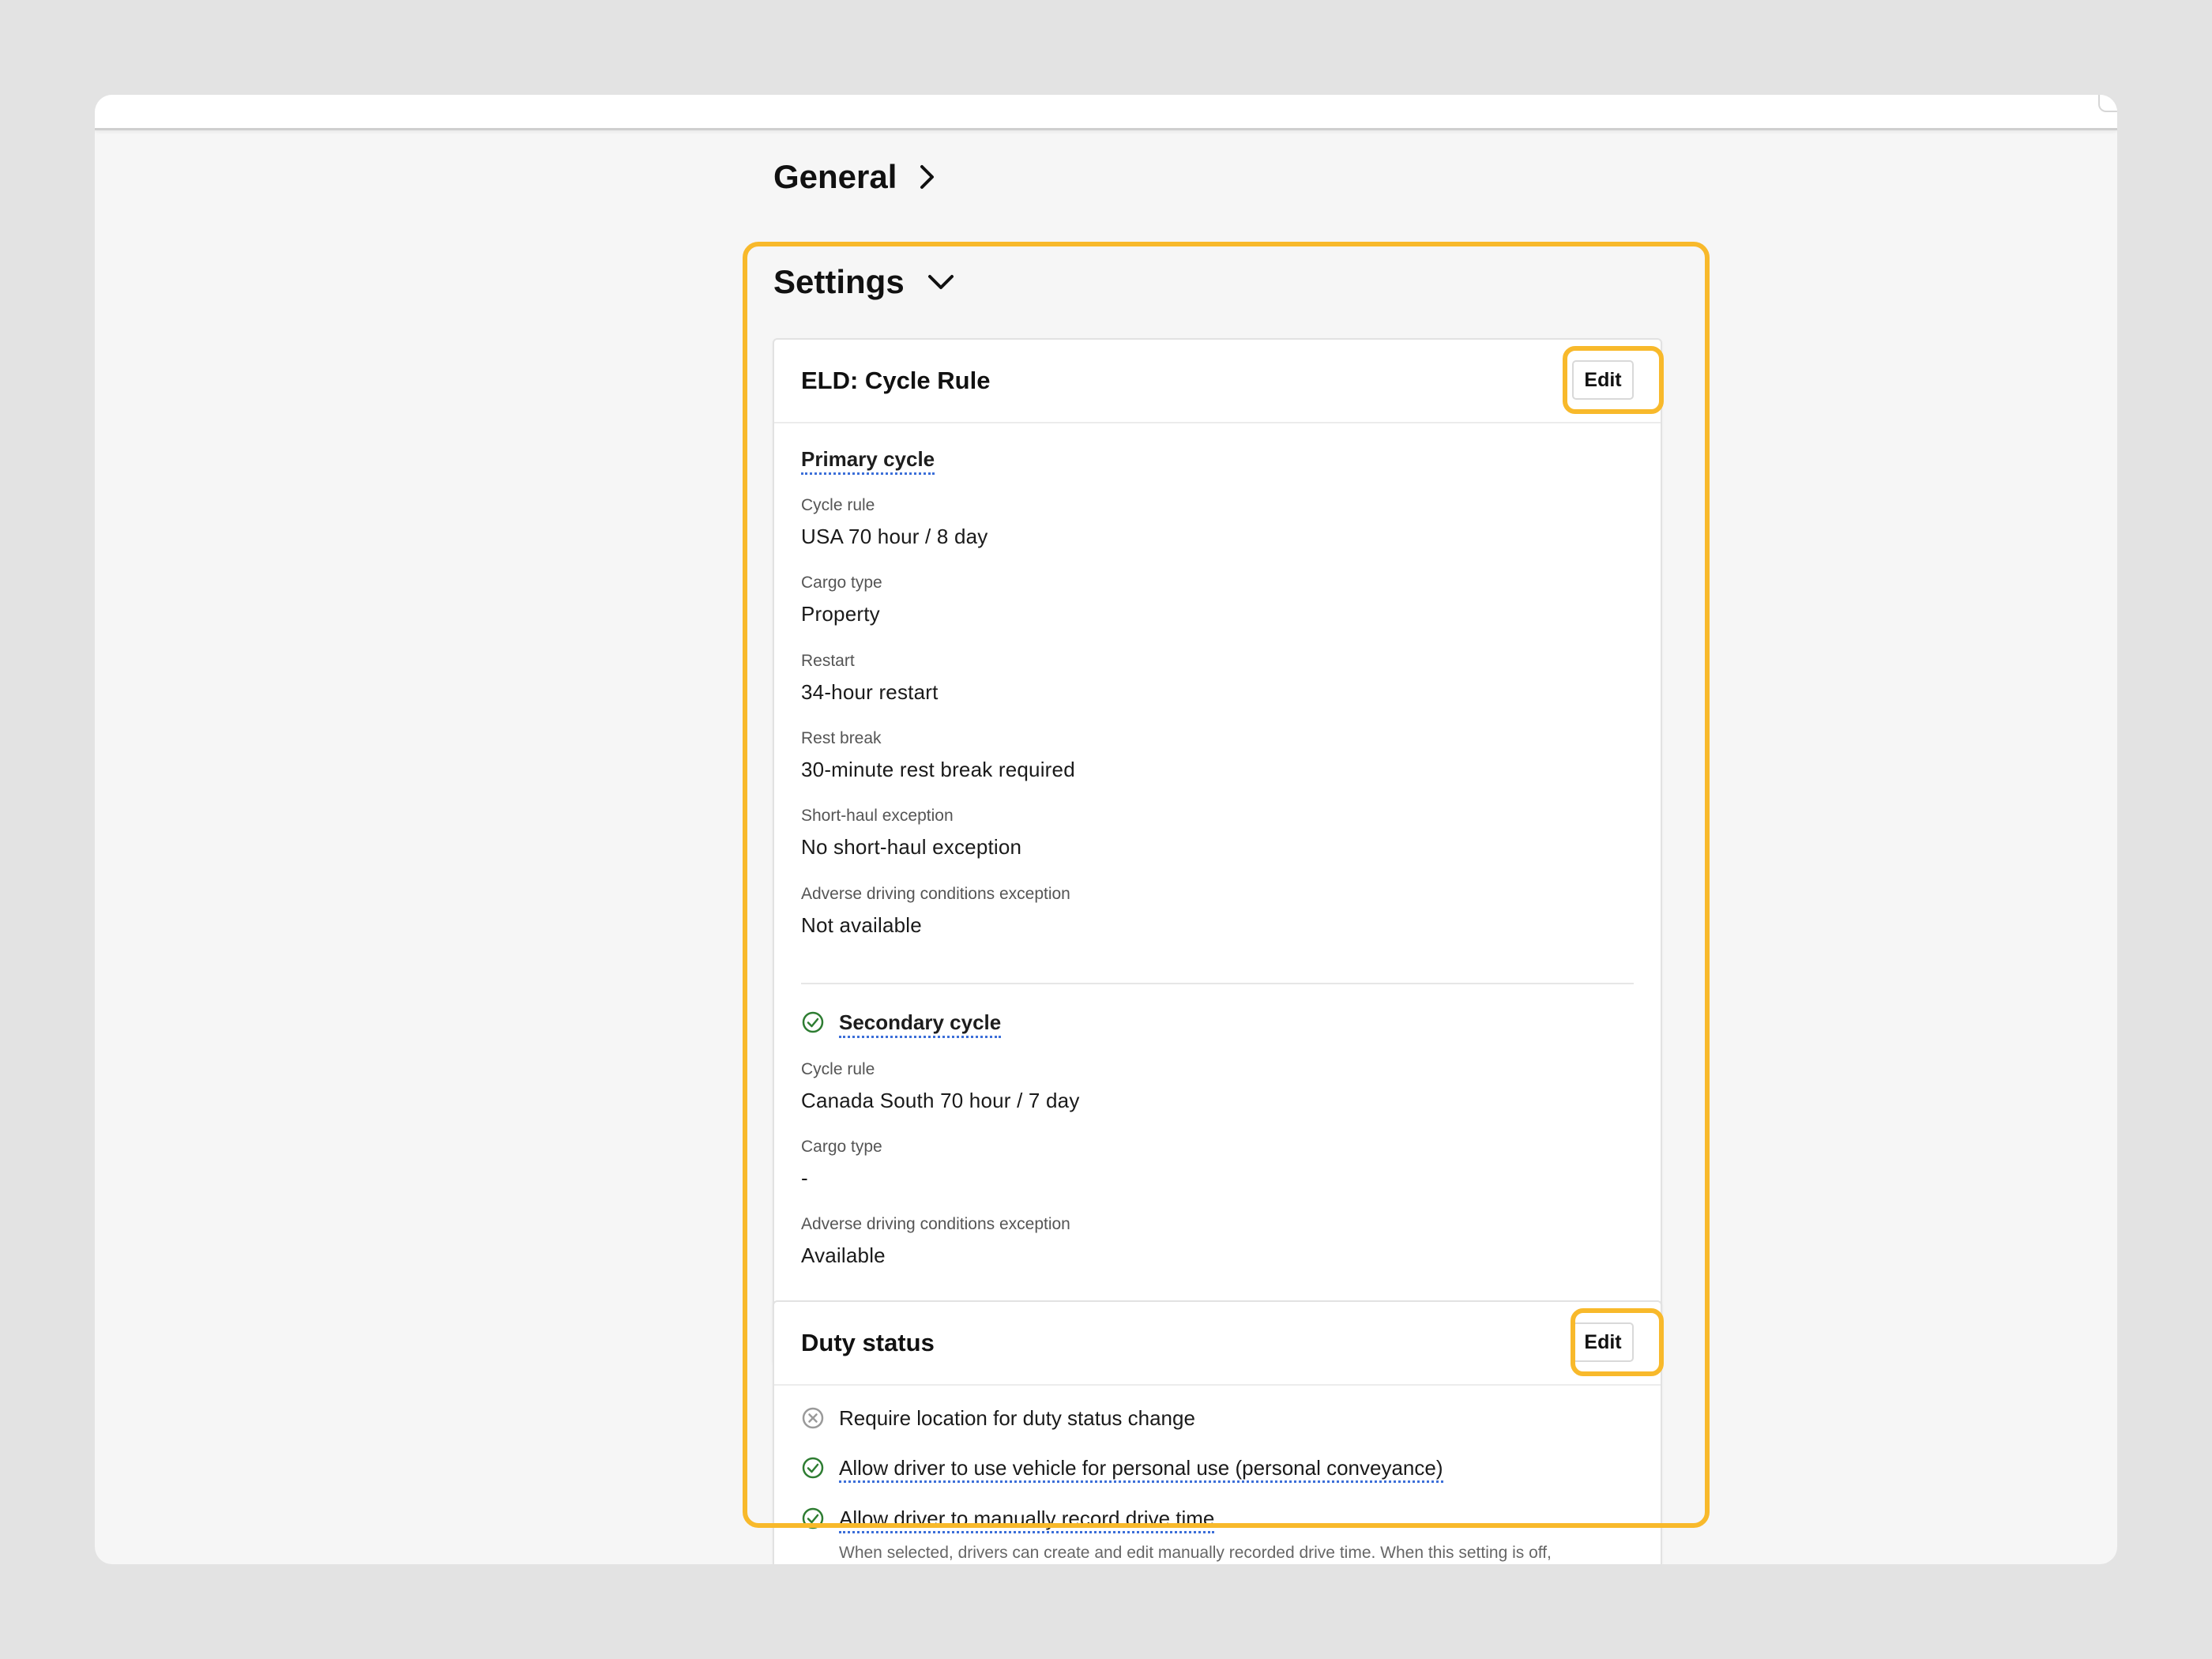 The image size is (2212, 1659). Describe the element at coordinates (2107, 104) in the screenshot. I see `page-corner-icon` at that location.